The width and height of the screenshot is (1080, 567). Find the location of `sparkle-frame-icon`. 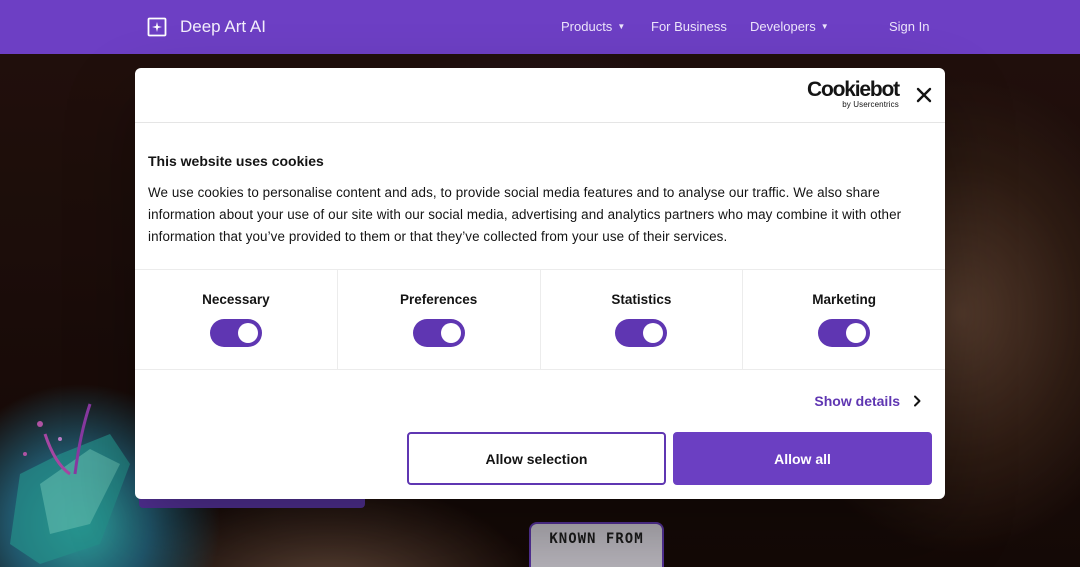

sparkle-frame-icon is located at coordinates (157, 27).